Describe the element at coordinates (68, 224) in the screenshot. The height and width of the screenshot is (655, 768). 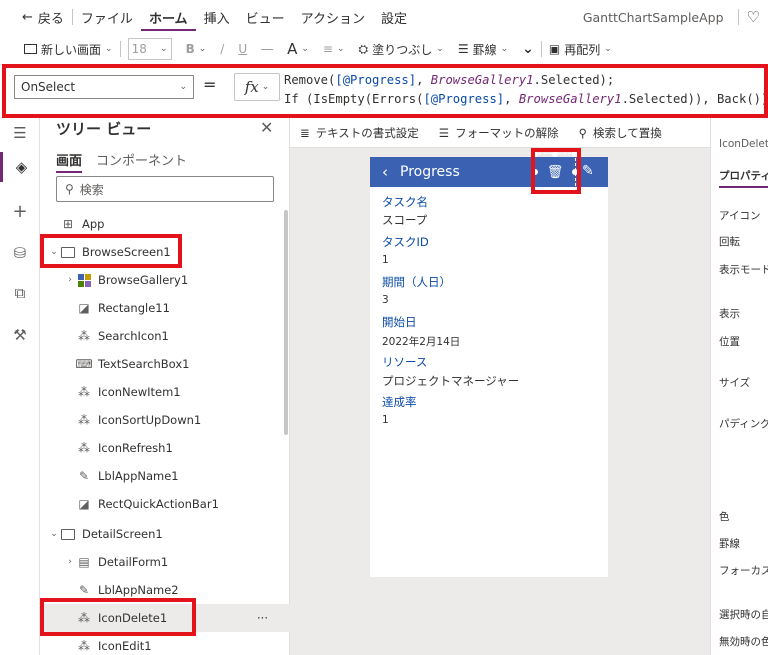
I see `app-icon: ⊞` at that location.